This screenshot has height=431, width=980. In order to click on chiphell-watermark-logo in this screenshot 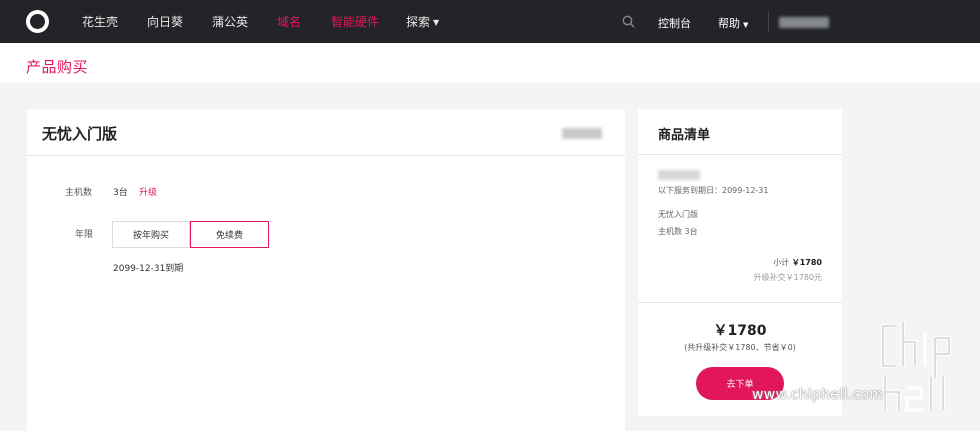, I will do `click(916, 367)`.